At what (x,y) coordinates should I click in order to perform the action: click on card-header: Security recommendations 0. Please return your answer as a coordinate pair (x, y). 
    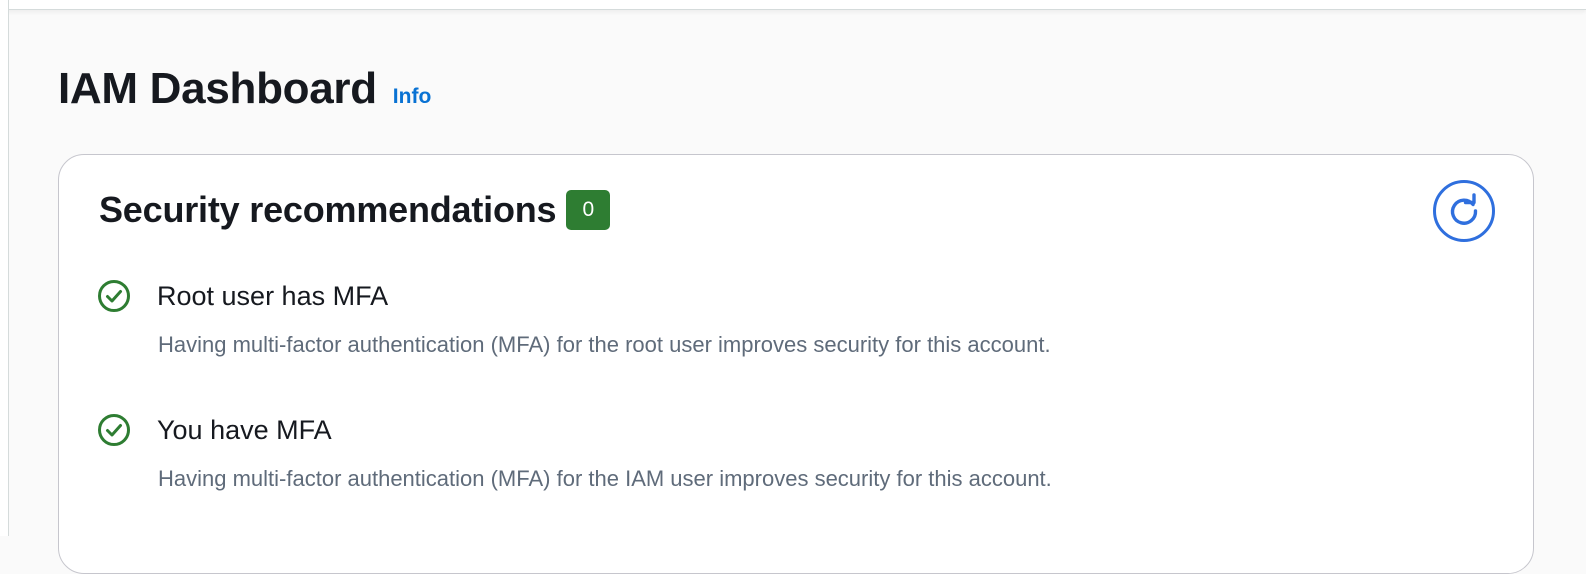
    Looking at the image, I should click on (355, 210).